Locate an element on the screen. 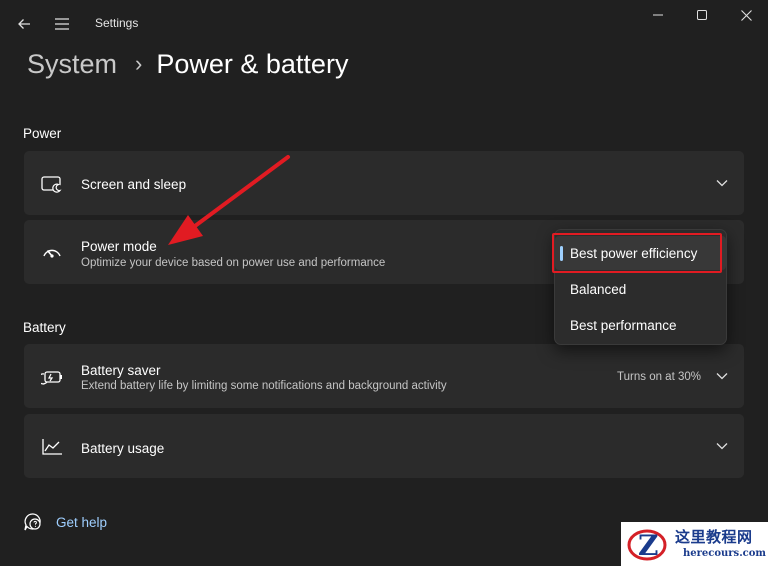 The image size is (768, 566). battery-usage-title: Battery usage is located at coordinates (123, 448).